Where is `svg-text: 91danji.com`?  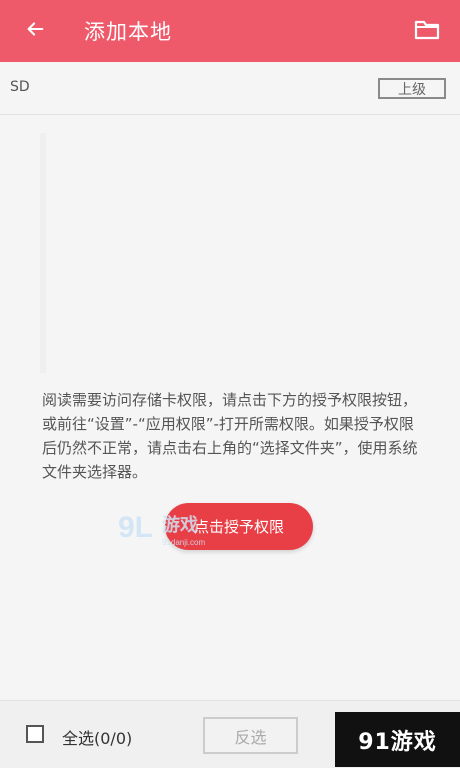
svg-text: 91danji.com is located at coordinates (183, 542).